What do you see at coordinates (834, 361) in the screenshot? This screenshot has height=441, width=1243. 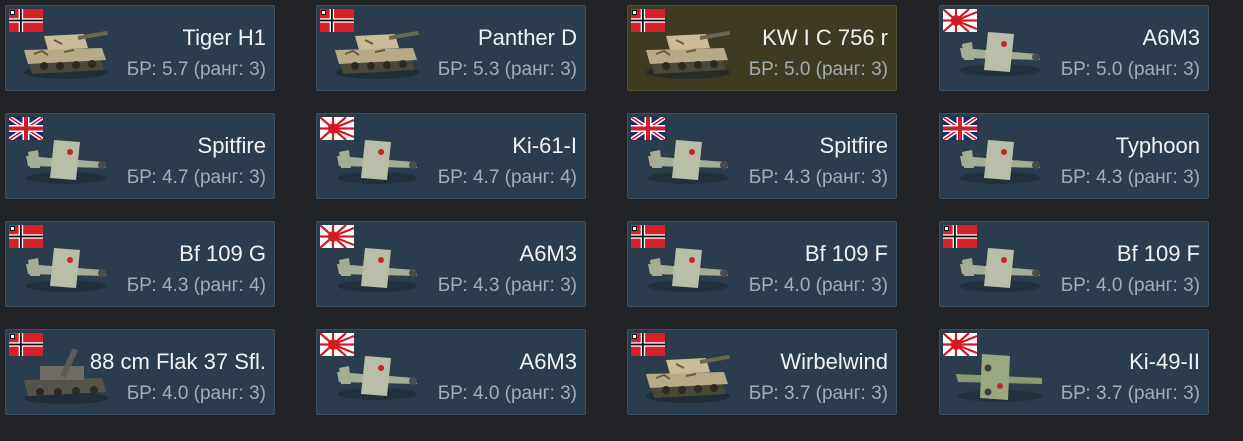 I see `vehicle-name: Wirbelwind` at bounding box center [834, 361].